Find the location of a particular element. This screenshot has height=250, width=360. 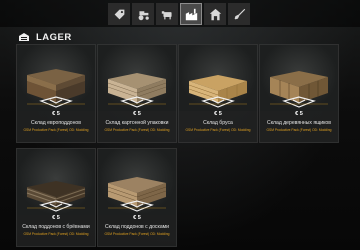

item-name: Склад бруса is located at coordinates (218, 123).